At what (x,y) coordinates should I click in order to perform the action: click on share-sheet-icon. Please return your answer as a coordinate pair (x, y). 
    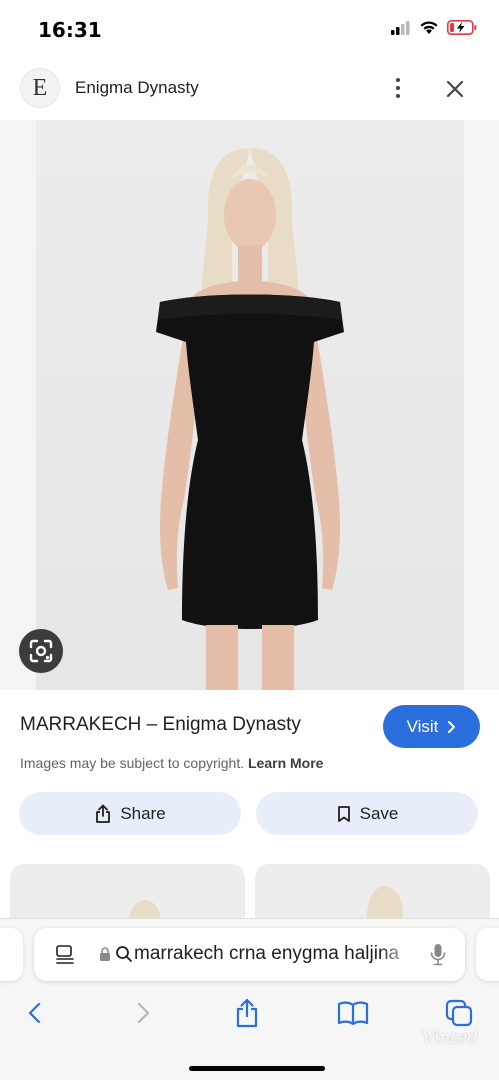
    Looking at the image, I should click on (247, 1013).